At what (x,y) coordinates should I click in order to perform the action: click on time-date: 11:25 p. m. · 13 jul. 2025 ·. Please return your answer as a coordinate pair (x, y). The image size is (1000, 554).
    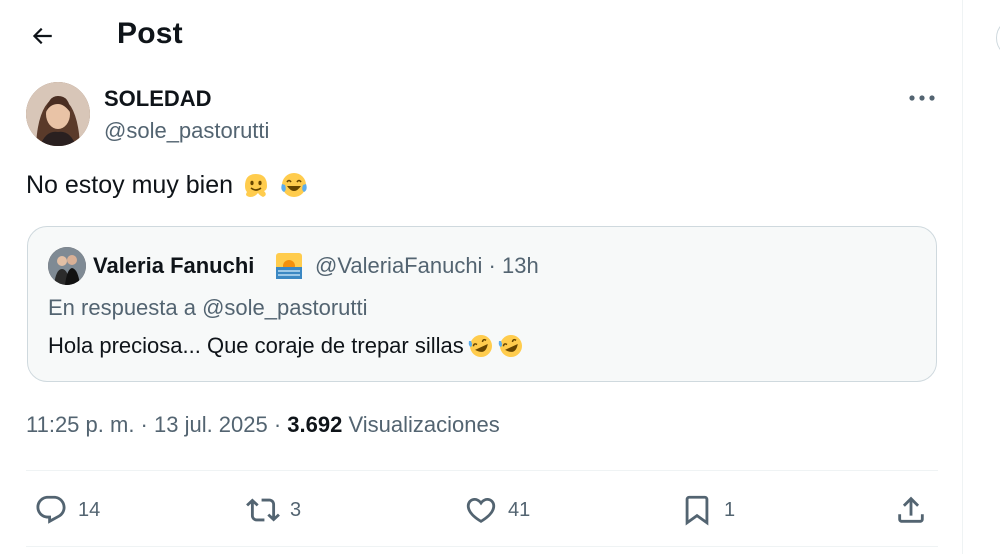
    Looking at the image, I should click on (156, 424).